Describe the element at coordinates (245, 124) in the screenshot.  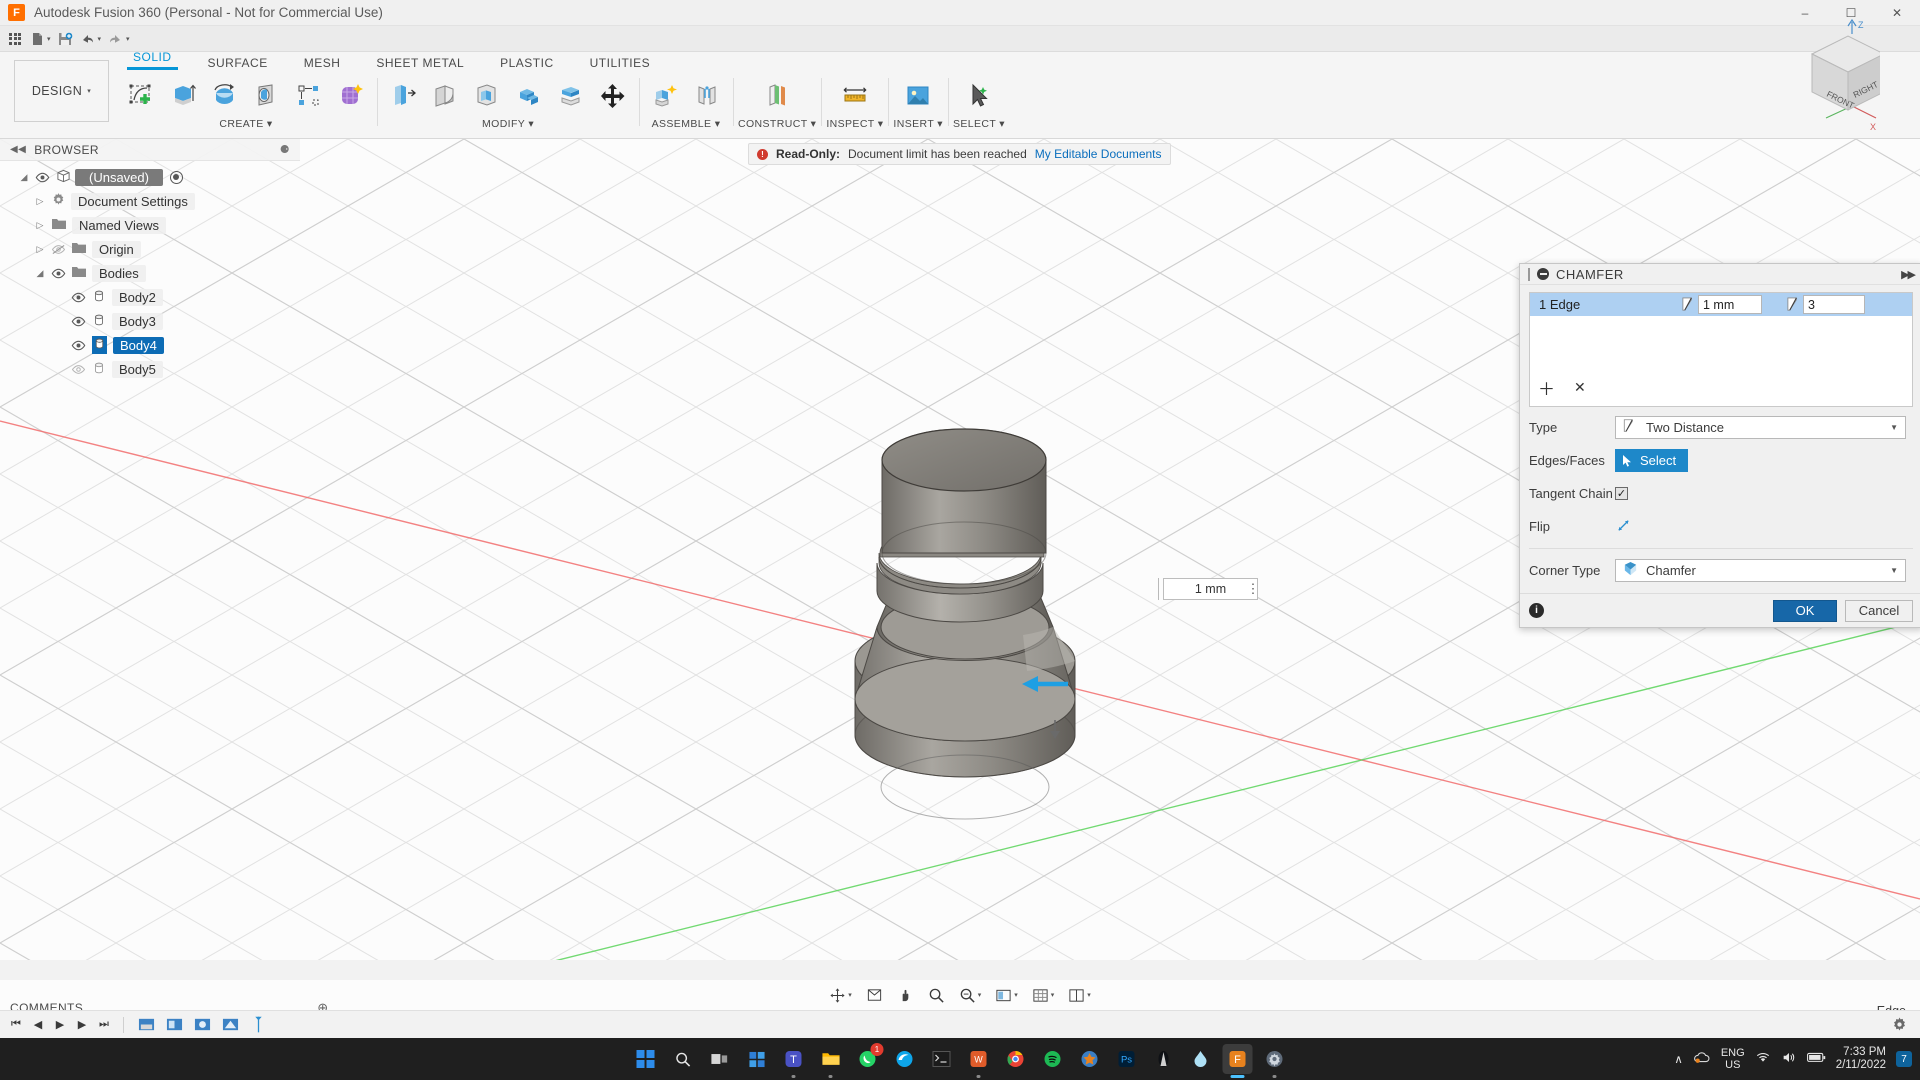
I see `group-label-create: CREATE ▾` at that location.